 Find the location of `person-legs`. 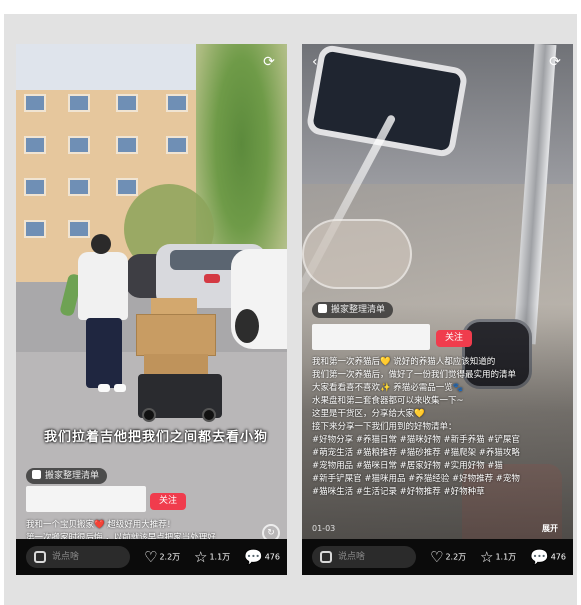

person-legs is located at coordinates (104, 353).